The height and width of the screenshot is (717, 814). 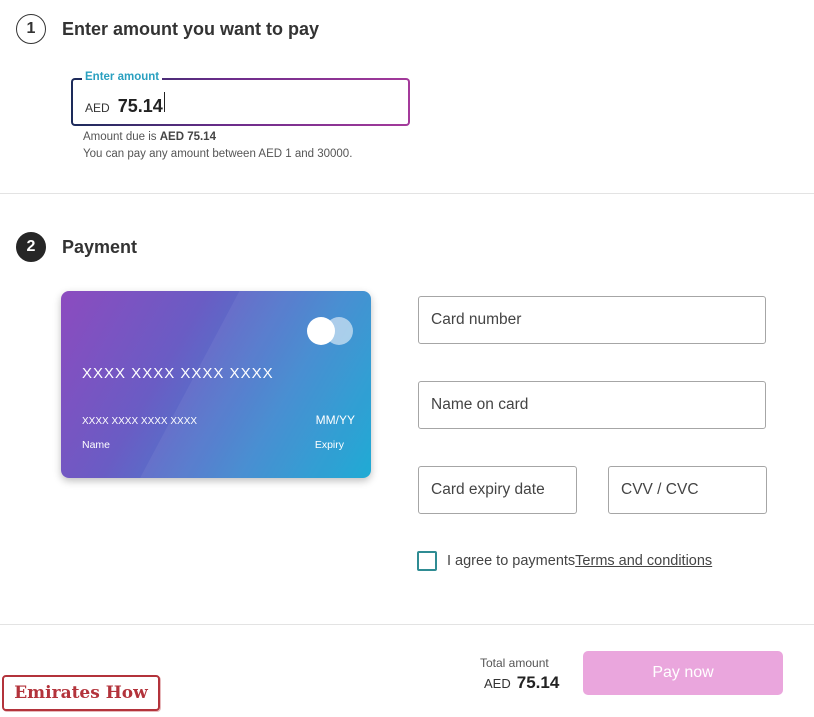 I want to click on card-preview-name: Name, so click(x=96, y=445).